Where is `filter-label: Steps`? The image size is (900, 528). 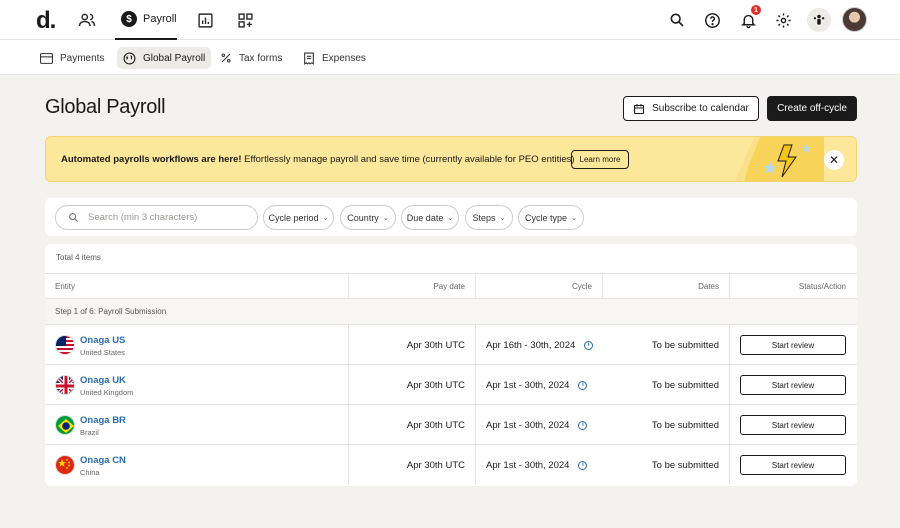 filter-label: Steps is located at coordinates (484, 217).